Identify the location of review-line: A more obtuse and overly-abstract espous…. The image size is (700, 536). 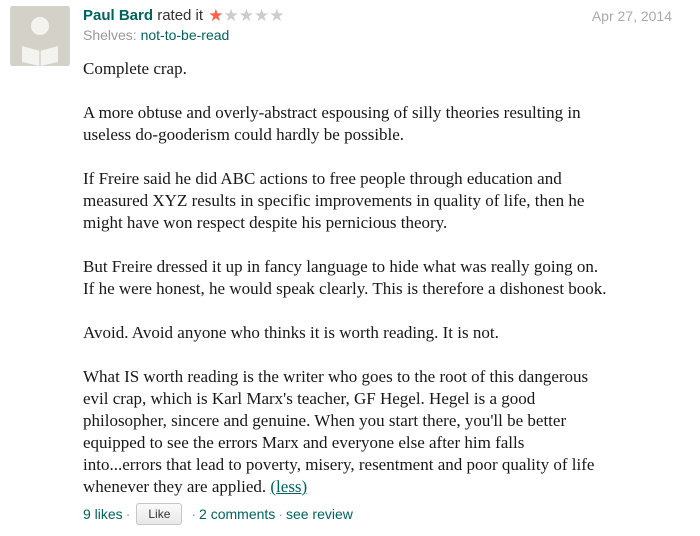
(332, 112).